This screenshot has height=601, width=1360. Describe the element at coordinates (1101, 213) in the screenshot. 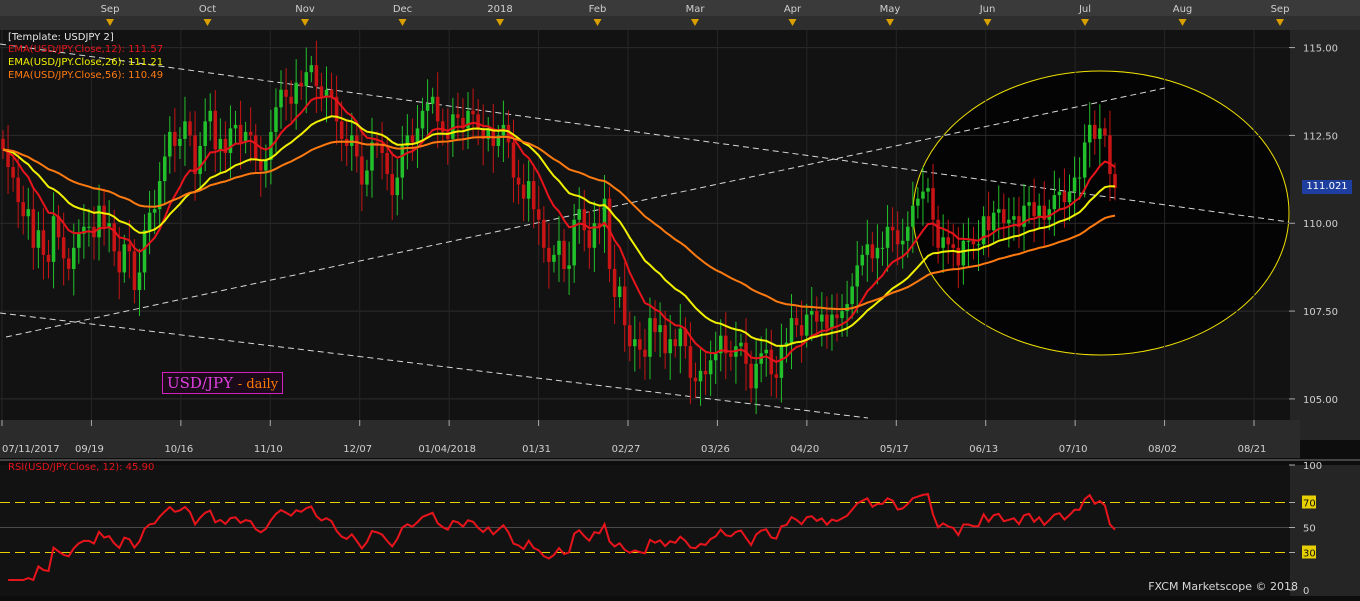

I see `highlight-ellipse` at that location.